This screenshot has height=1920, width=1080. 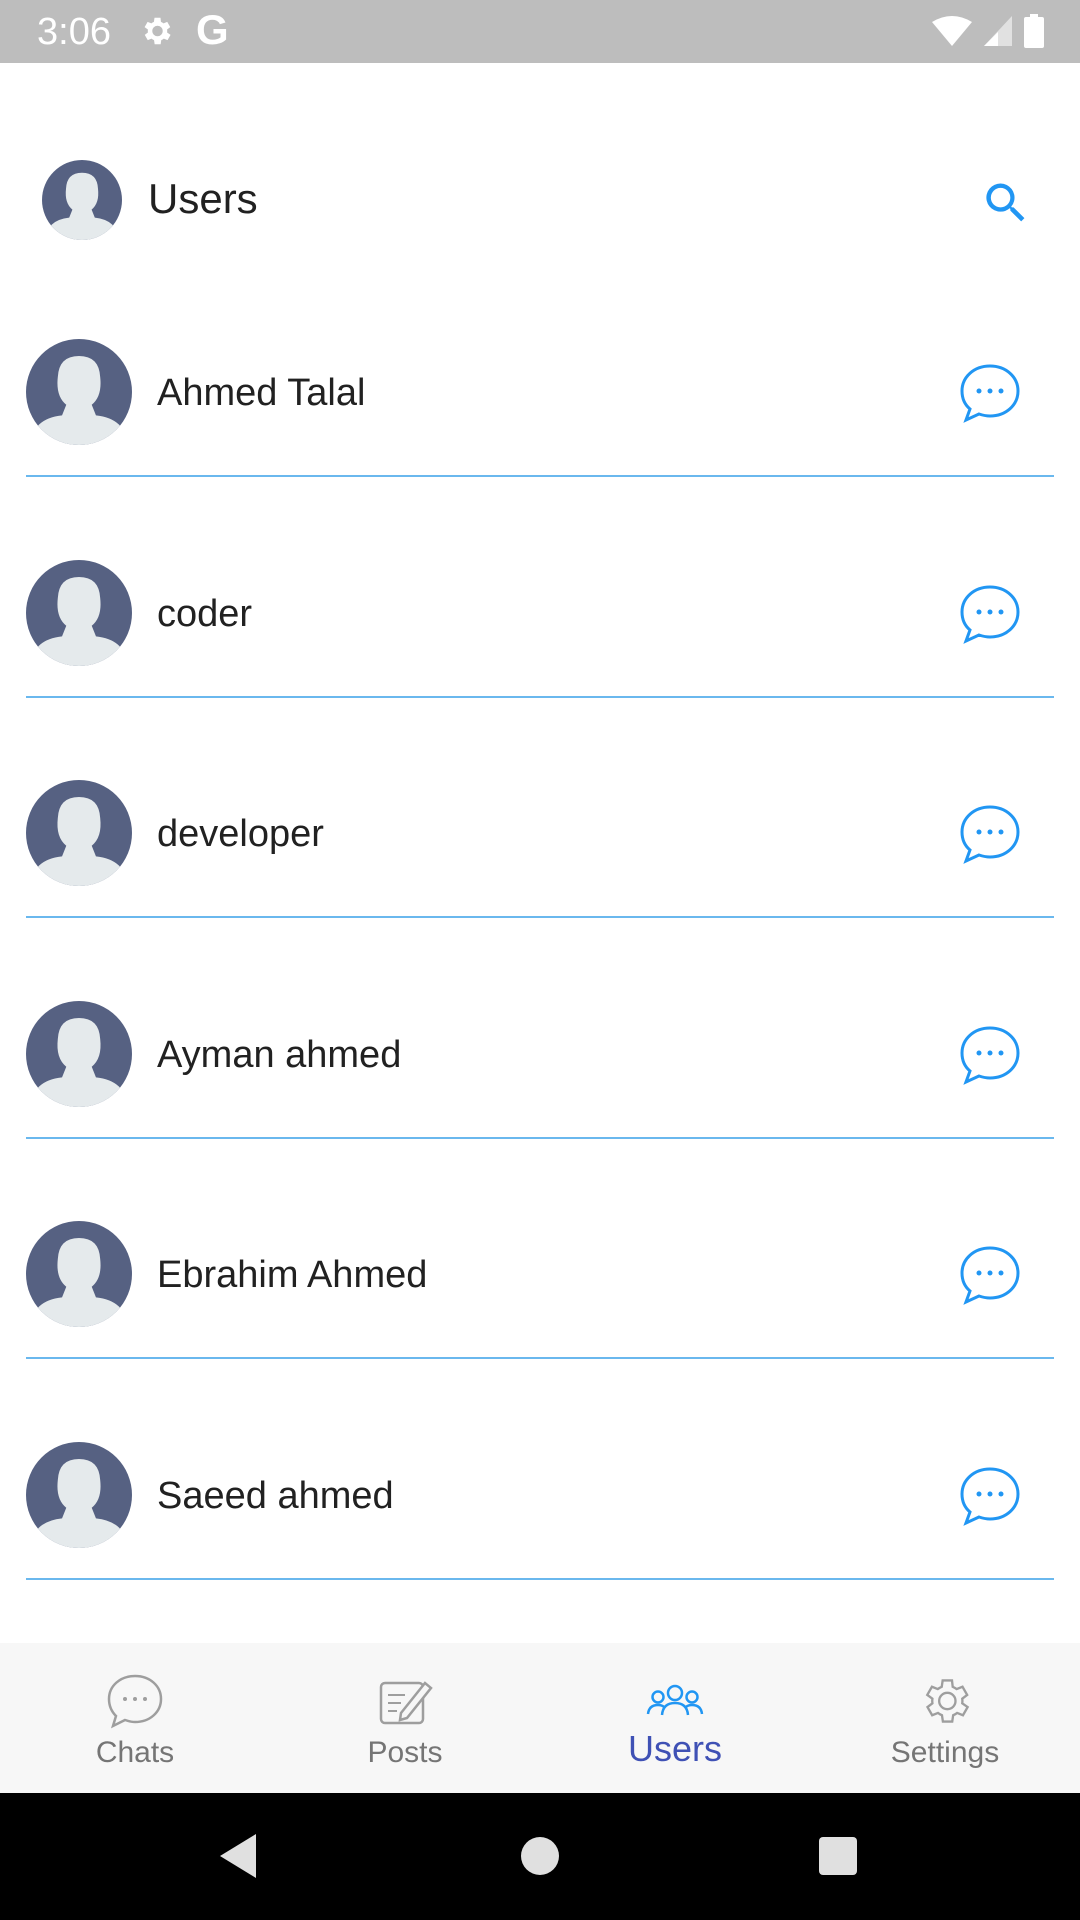 What do you see at coordinates (675, 1718) in the screenshot?
I see `nav-tab-users: Users` at bounding box center [675, 1718].